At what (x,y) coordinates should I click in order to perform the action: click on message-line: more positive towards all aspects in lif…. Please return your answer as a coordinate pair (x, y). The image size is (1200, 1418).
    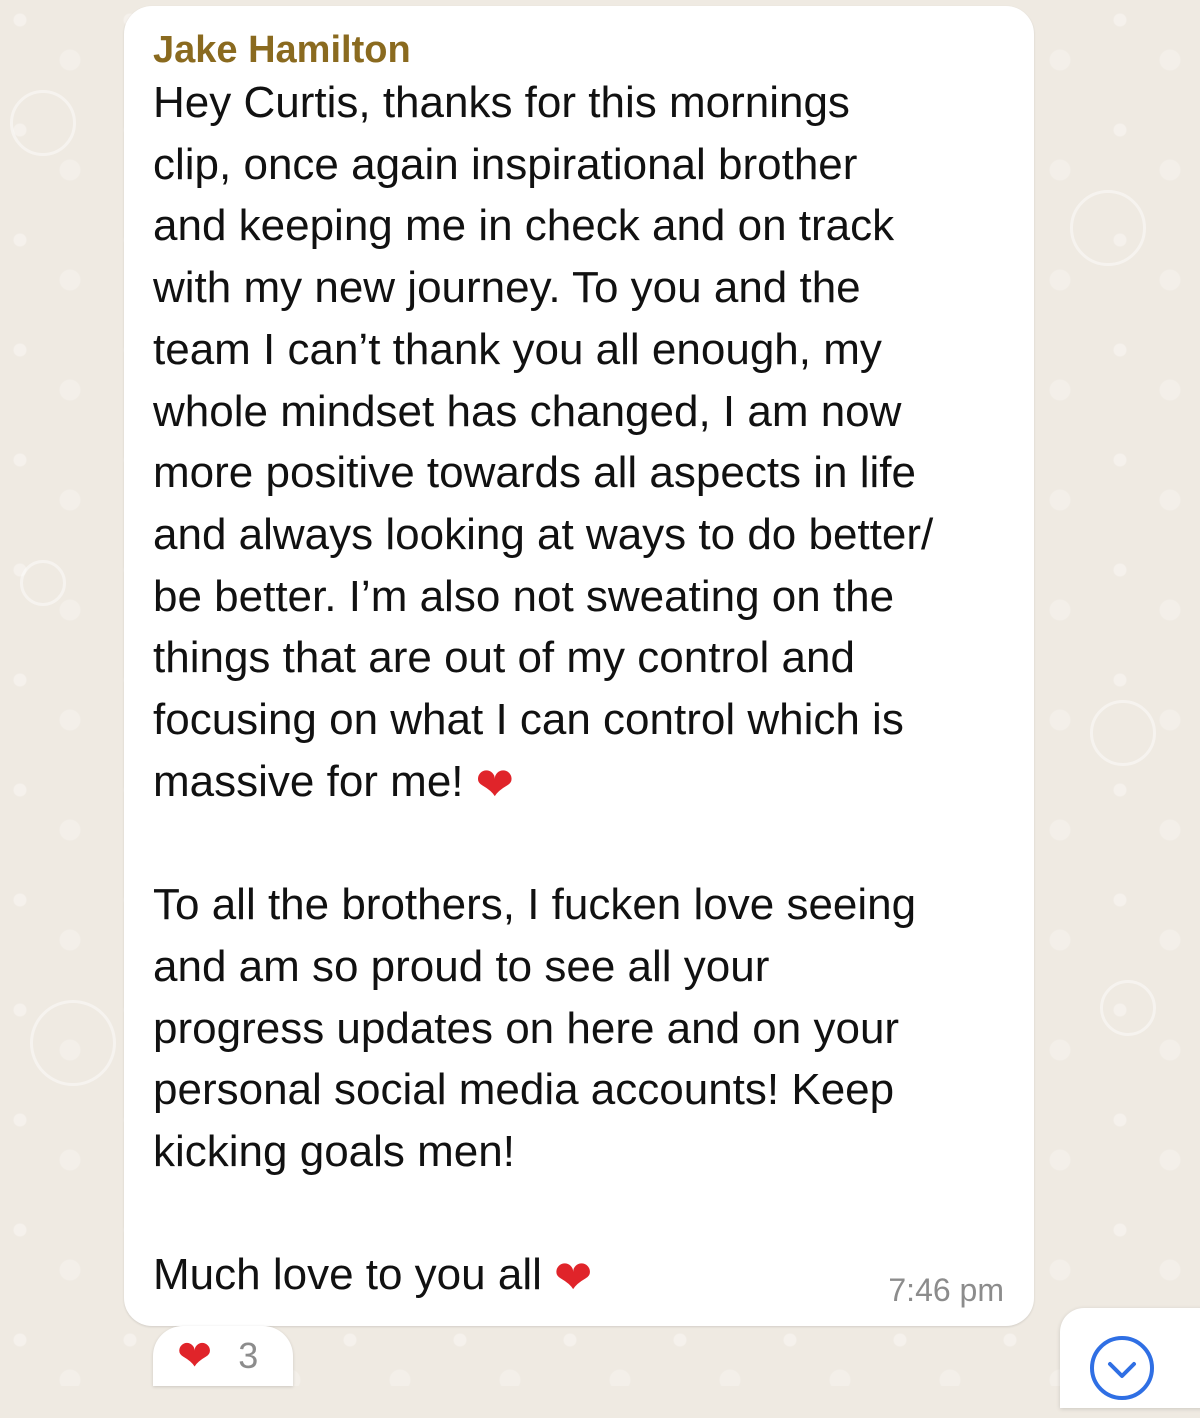
    Looking at the image, I should click on (534, 473).